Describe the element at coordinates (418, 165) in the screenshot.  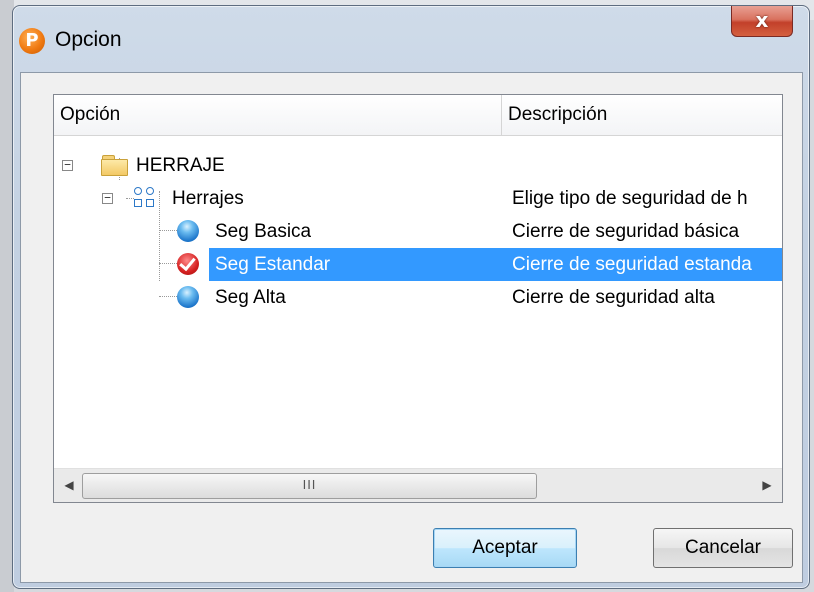
I see `tree-row-herraje: − HERRAJE` at that location.